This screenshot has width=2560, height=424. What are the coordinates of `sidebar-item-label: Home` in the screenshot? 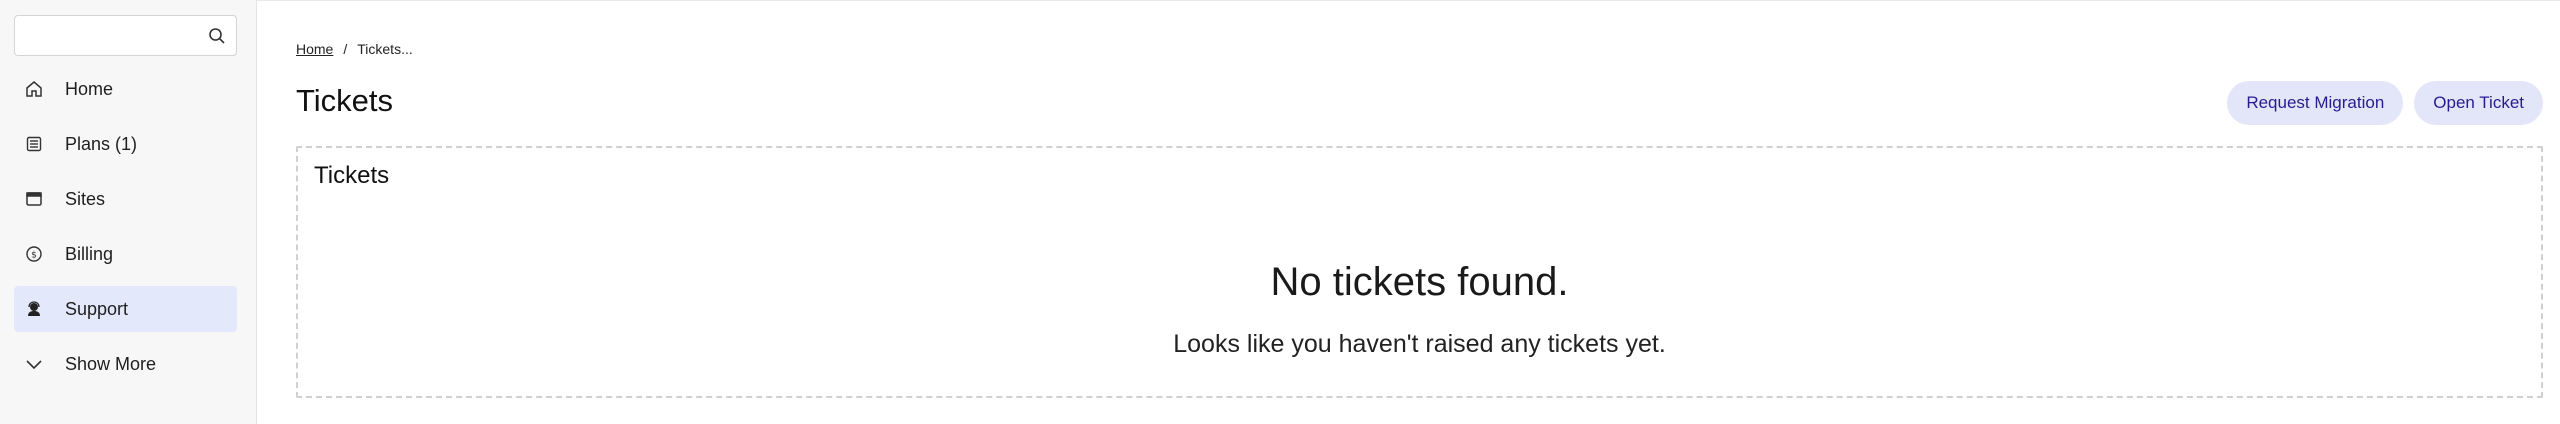 It's located at (89, 88).